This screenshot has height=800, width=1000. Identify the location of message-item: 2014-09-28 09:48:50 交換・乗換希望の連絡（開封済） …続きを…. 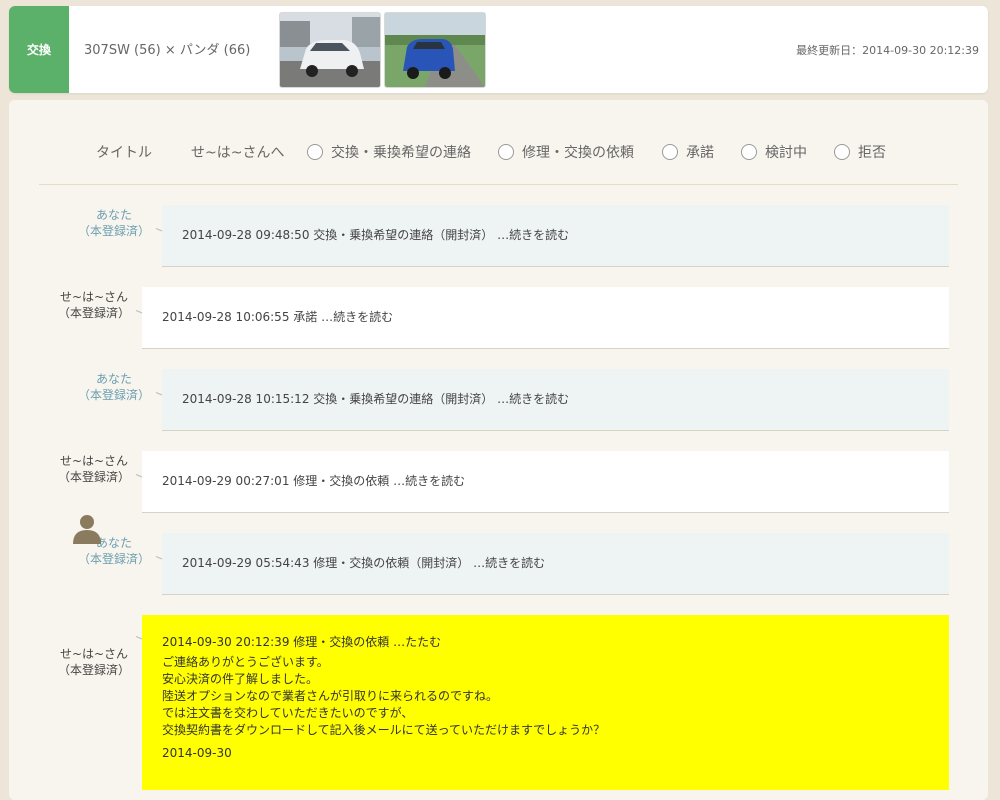
(555, 236).